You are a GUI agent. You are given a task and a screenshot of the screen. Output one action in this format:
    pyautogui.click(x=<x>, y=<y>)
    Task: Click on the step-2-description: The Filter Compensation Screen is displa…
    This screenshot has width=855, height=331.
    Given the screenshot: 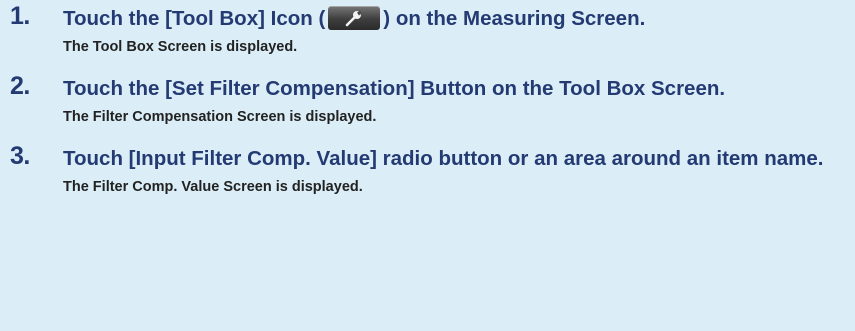 What is the action you would take?
    pyautogui.click(x=220, y=117)
    